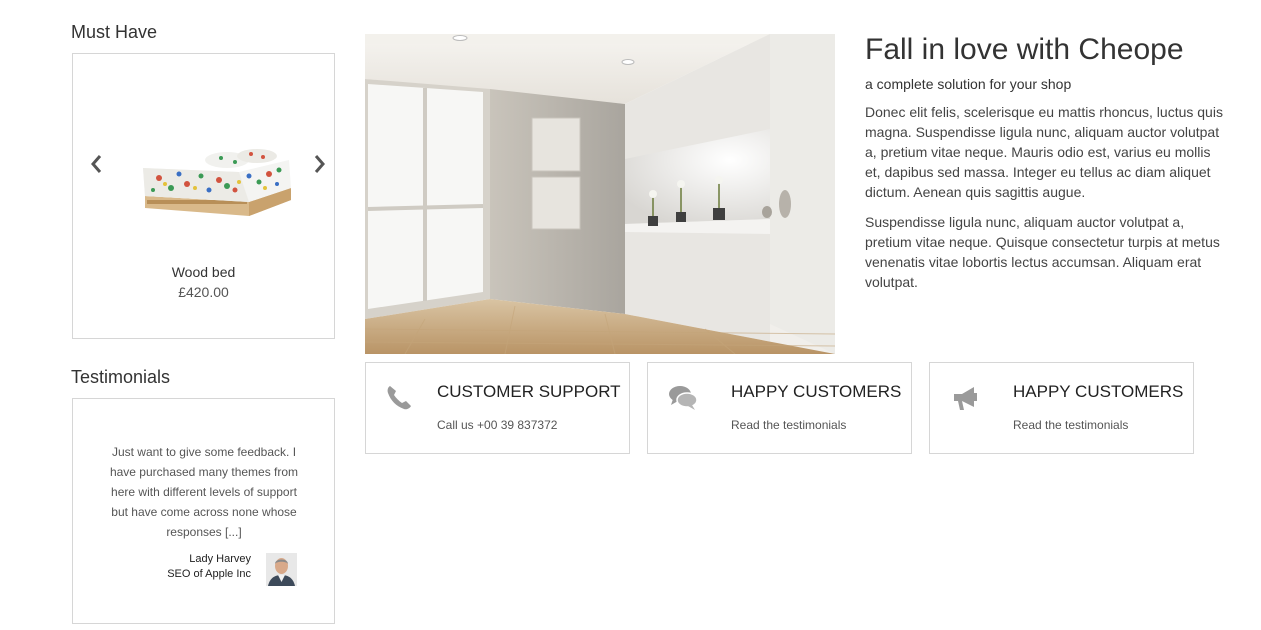 The image size is (1261, 630). I want to click on feature-title: CUSTOMER SUPPORT, so click(529, 391).